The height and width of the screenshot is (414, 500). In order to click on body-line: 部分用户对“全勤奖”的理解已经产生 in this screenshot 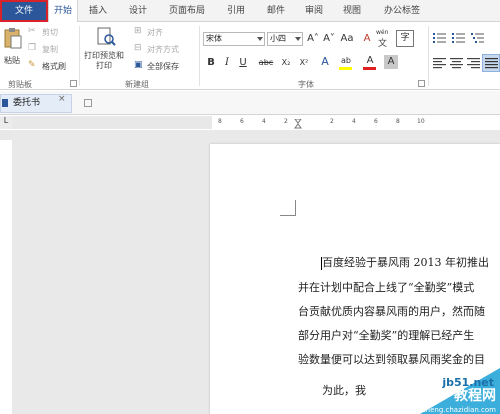, I will do `click(386, 335)`.